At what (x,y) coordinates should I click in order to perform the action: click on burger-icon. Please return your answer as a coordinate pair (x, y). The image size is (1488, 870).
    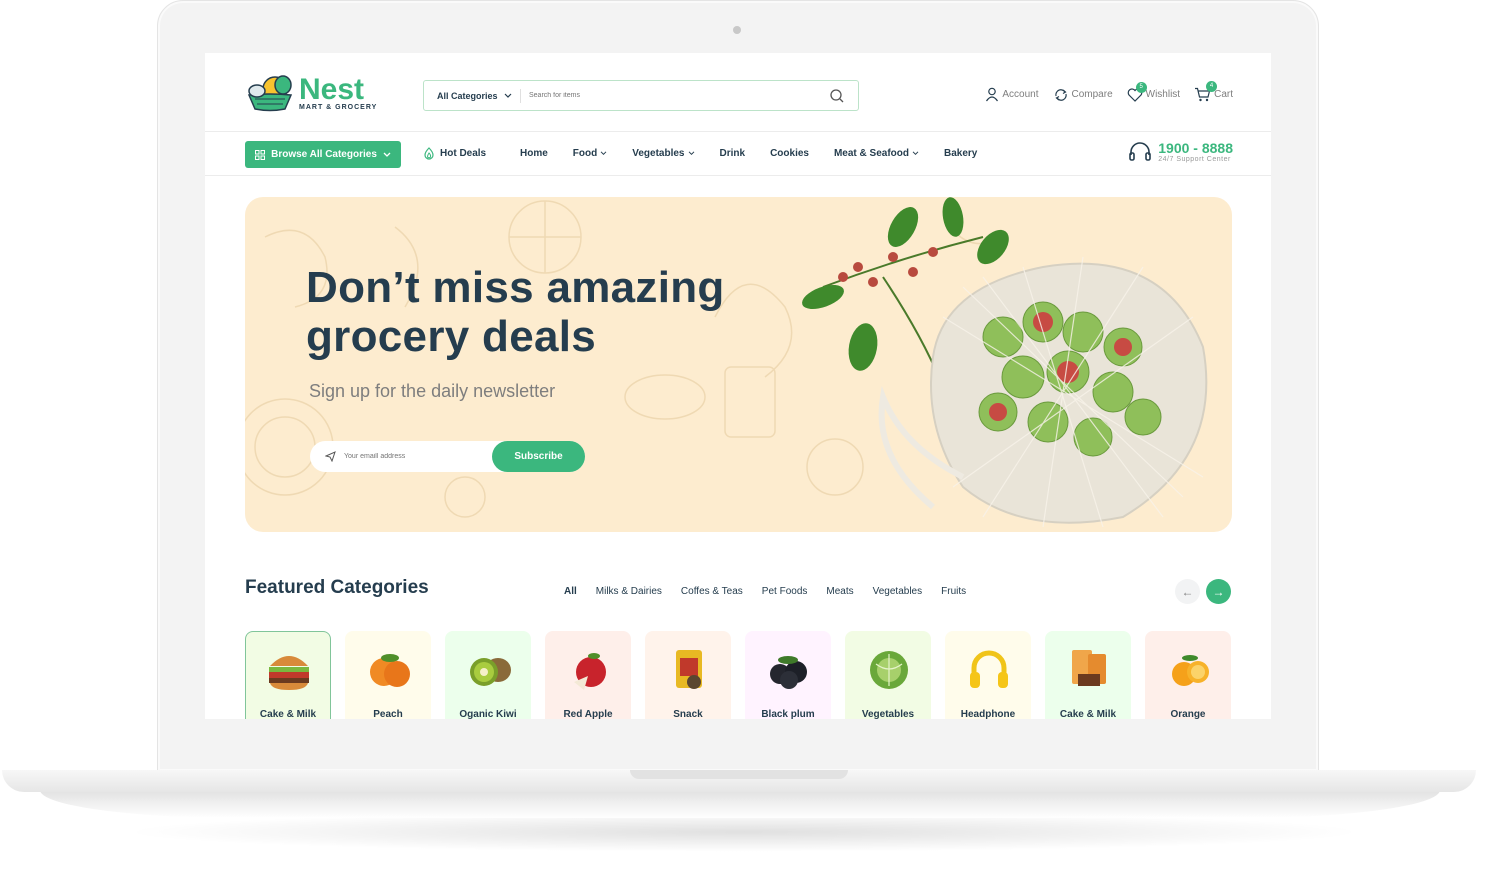
    Looking at the image, I should click on (289, 673).